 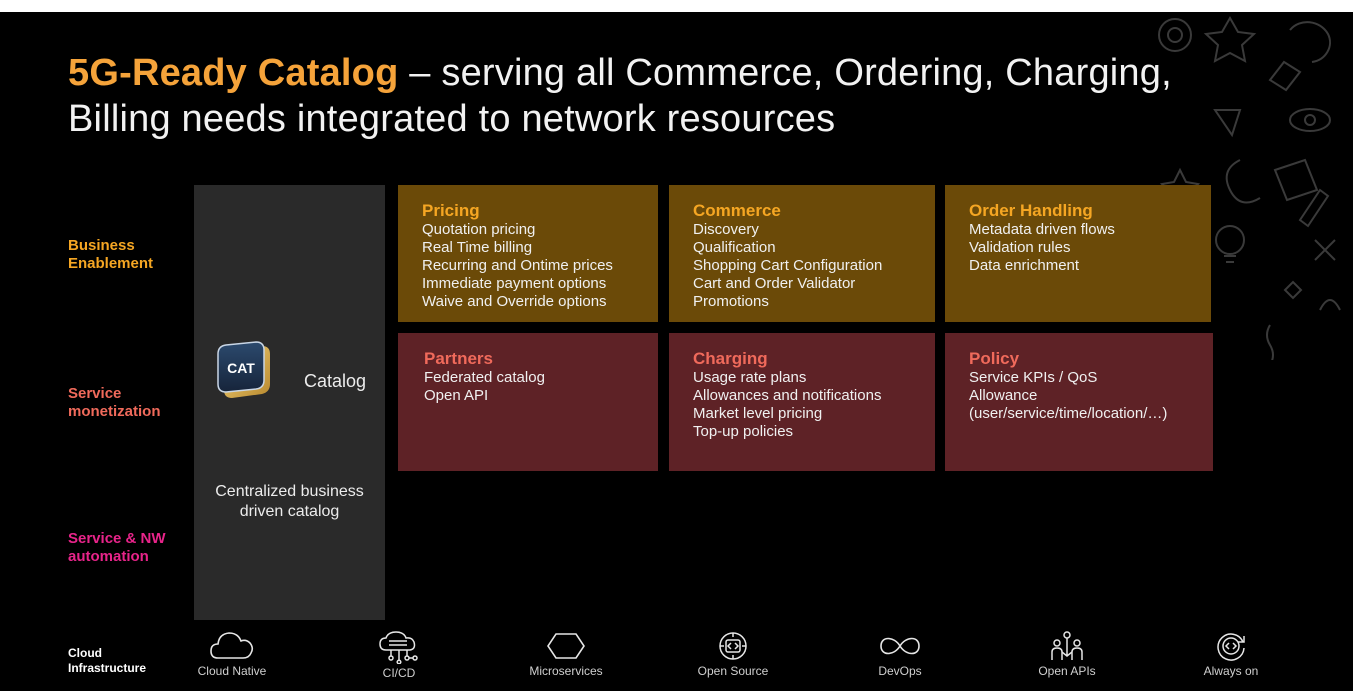 What do you see at coordinates (900, 671) in the screenshot?
I see `infra-item-label: DevOps` at bounding box center [900, 671].